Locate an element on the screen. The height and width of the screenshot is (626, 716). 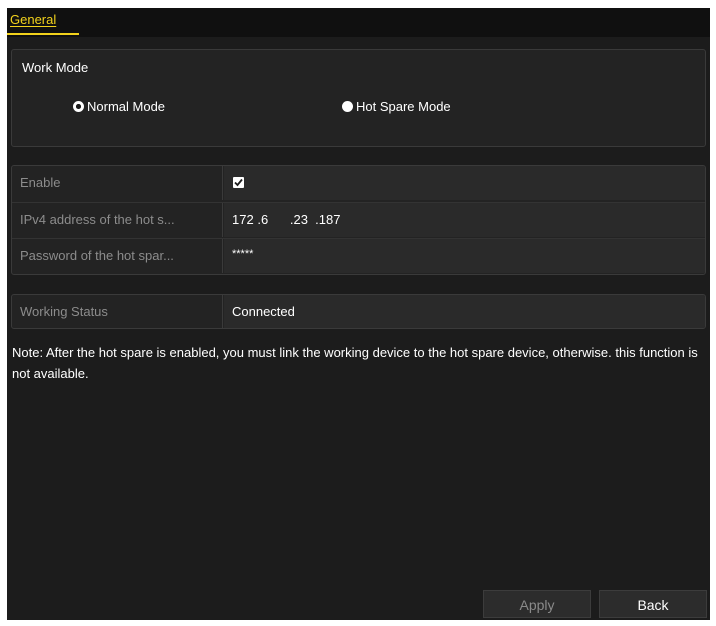
working-status-row: Working Status Connected is located at coordinates (358, 311).